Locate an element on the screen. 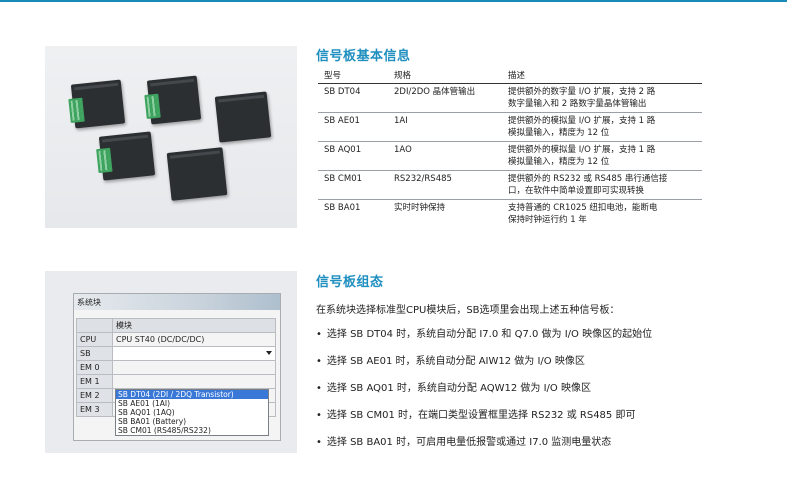  grid-column-header: 模块 is located at coordinates (194, 325).